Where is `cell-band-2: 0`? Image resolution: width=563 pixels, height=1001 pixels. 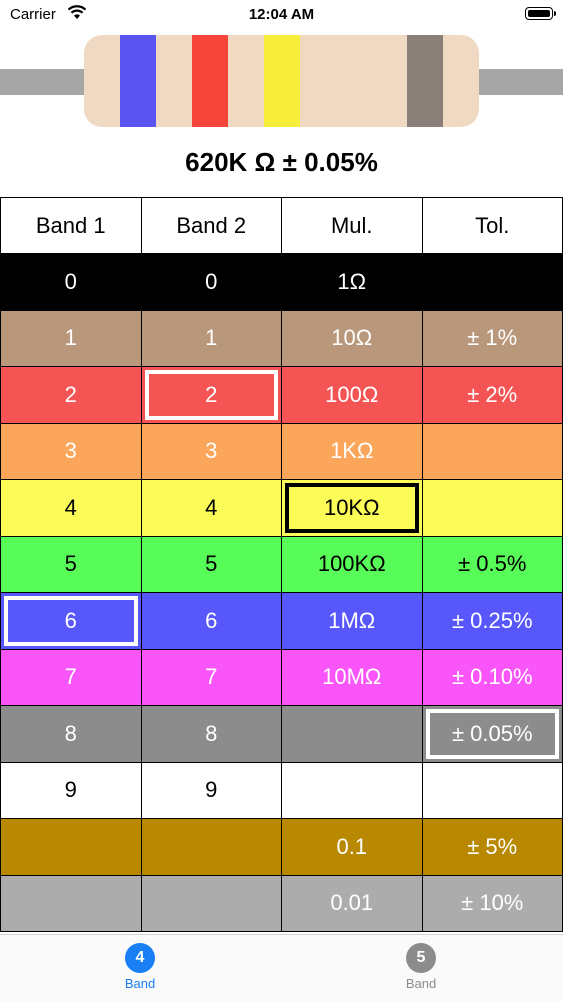
cell-band-2: 0 is located at coordinates (212, 282).